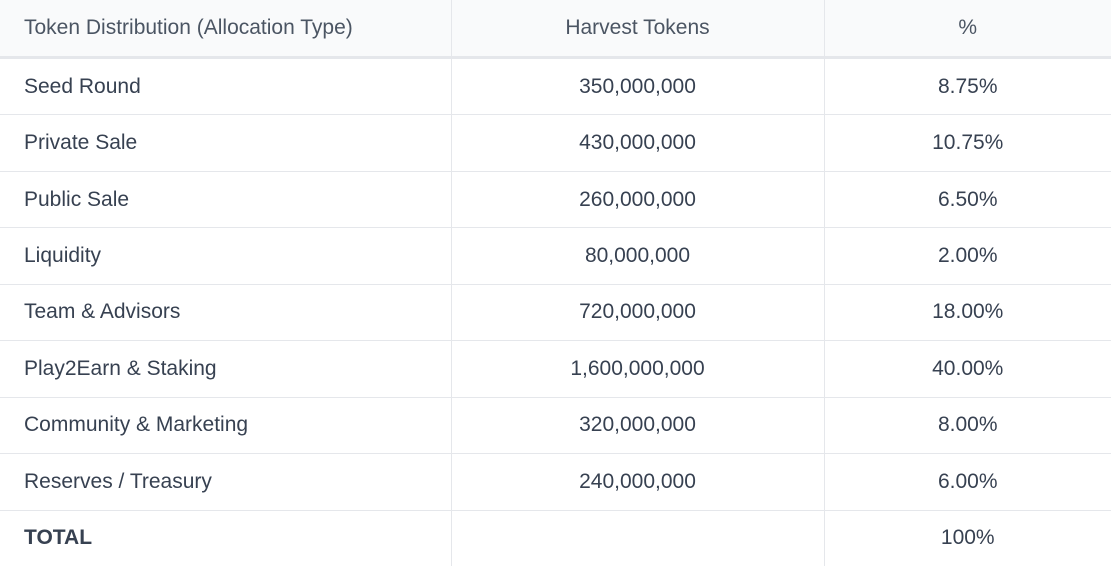 This screenshot has width=1111, height=566. Describe the element at coordinates (637, 538) in the screenshot. I see `total-token-amount` at that location.